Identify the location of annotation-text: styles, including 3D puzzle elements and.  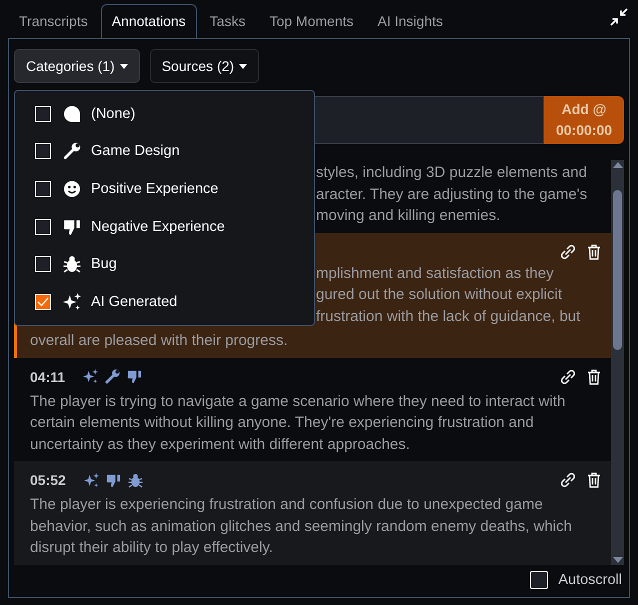
(451, 173).